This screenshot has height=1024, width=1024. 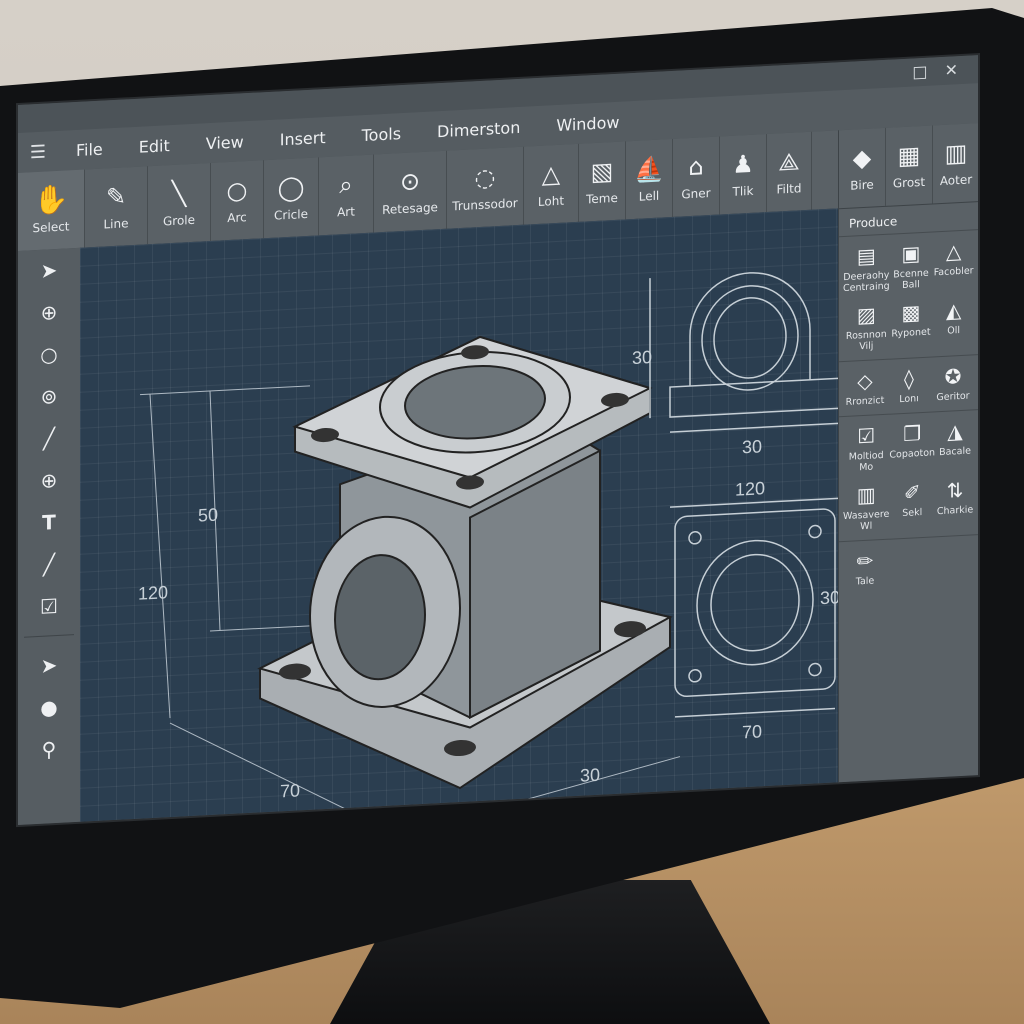 What do you see at coordinates (38, 151) in the screenshot?
I see `hamburger-menu-icon: ☰` at bounding box center [38, 151].